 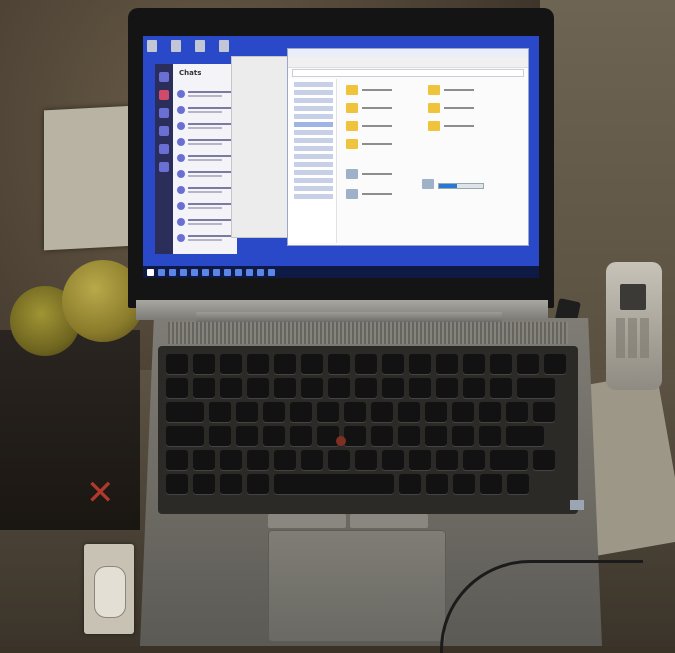 I want to click on files-icon, so click(x=164, y=167).